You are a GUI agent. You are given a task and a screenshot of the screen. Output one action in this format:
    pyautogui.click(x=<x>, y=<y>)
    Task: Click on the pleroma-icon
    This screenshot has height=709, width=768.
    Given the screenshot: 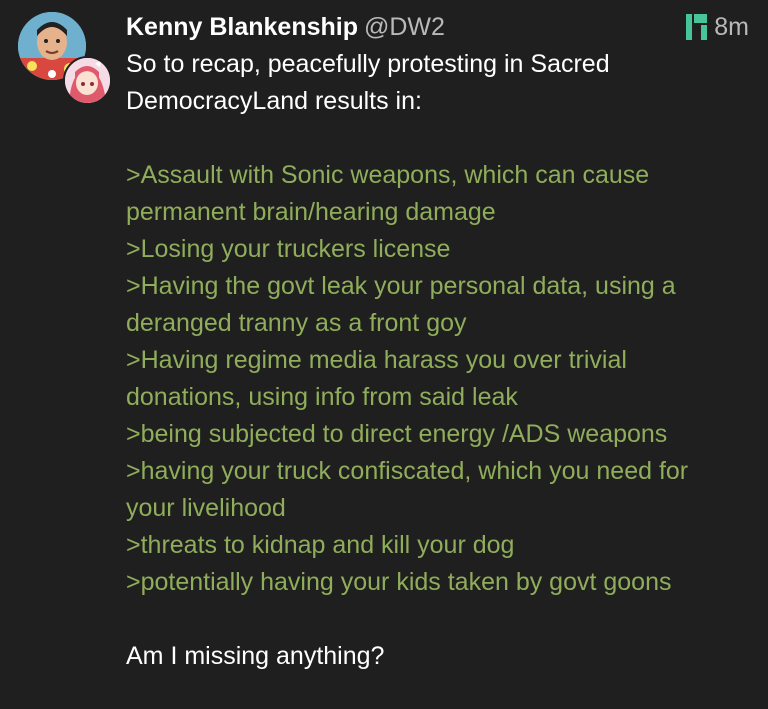 What is the action you would take?
    pyautogui.click(x=697, y=27)
    